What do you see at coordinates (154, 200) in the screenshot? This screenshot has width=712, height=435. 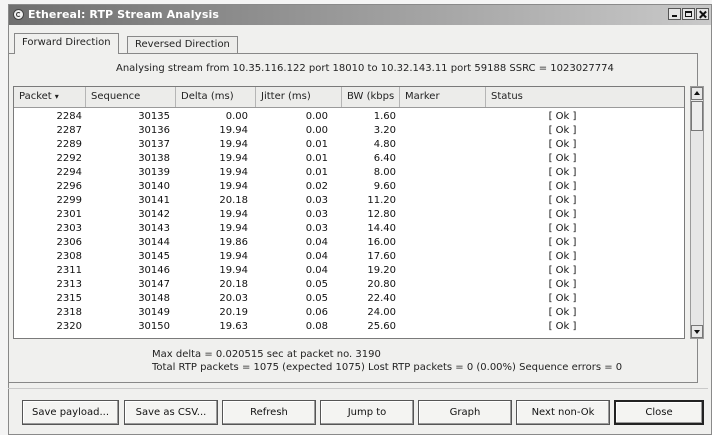 I see `cell-sequence: 30141` at bounding box center [154, 200].